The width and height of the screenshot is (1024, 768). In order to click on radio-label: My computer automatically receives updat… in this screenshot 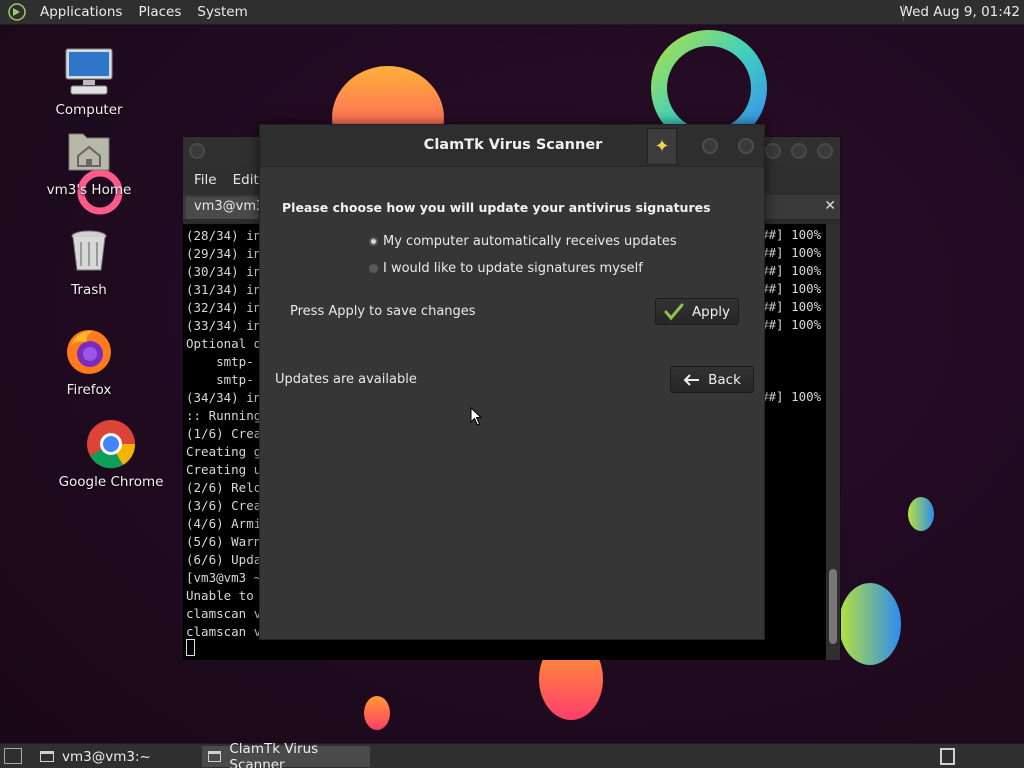, I will do `click(530, 241)`.